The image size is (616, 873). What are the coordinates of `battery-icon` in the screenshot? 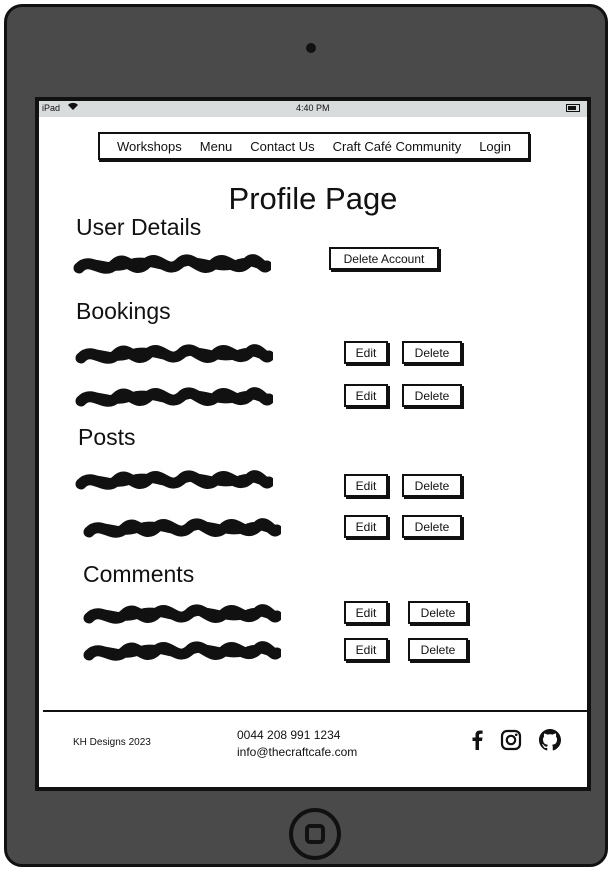 It's located at (573, 108).